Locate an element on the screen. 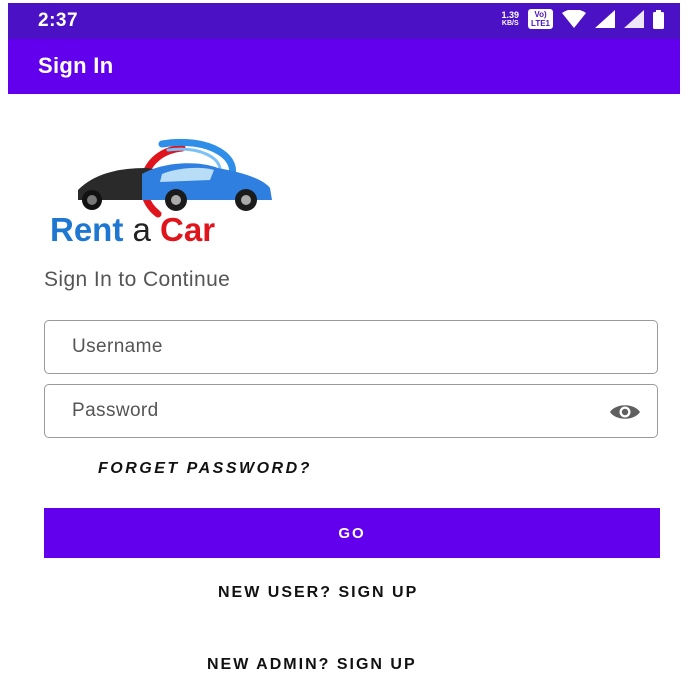 This screenshot has height=675, width=689. network-speed-value: 1.39 is located at coordinates (510, 15).